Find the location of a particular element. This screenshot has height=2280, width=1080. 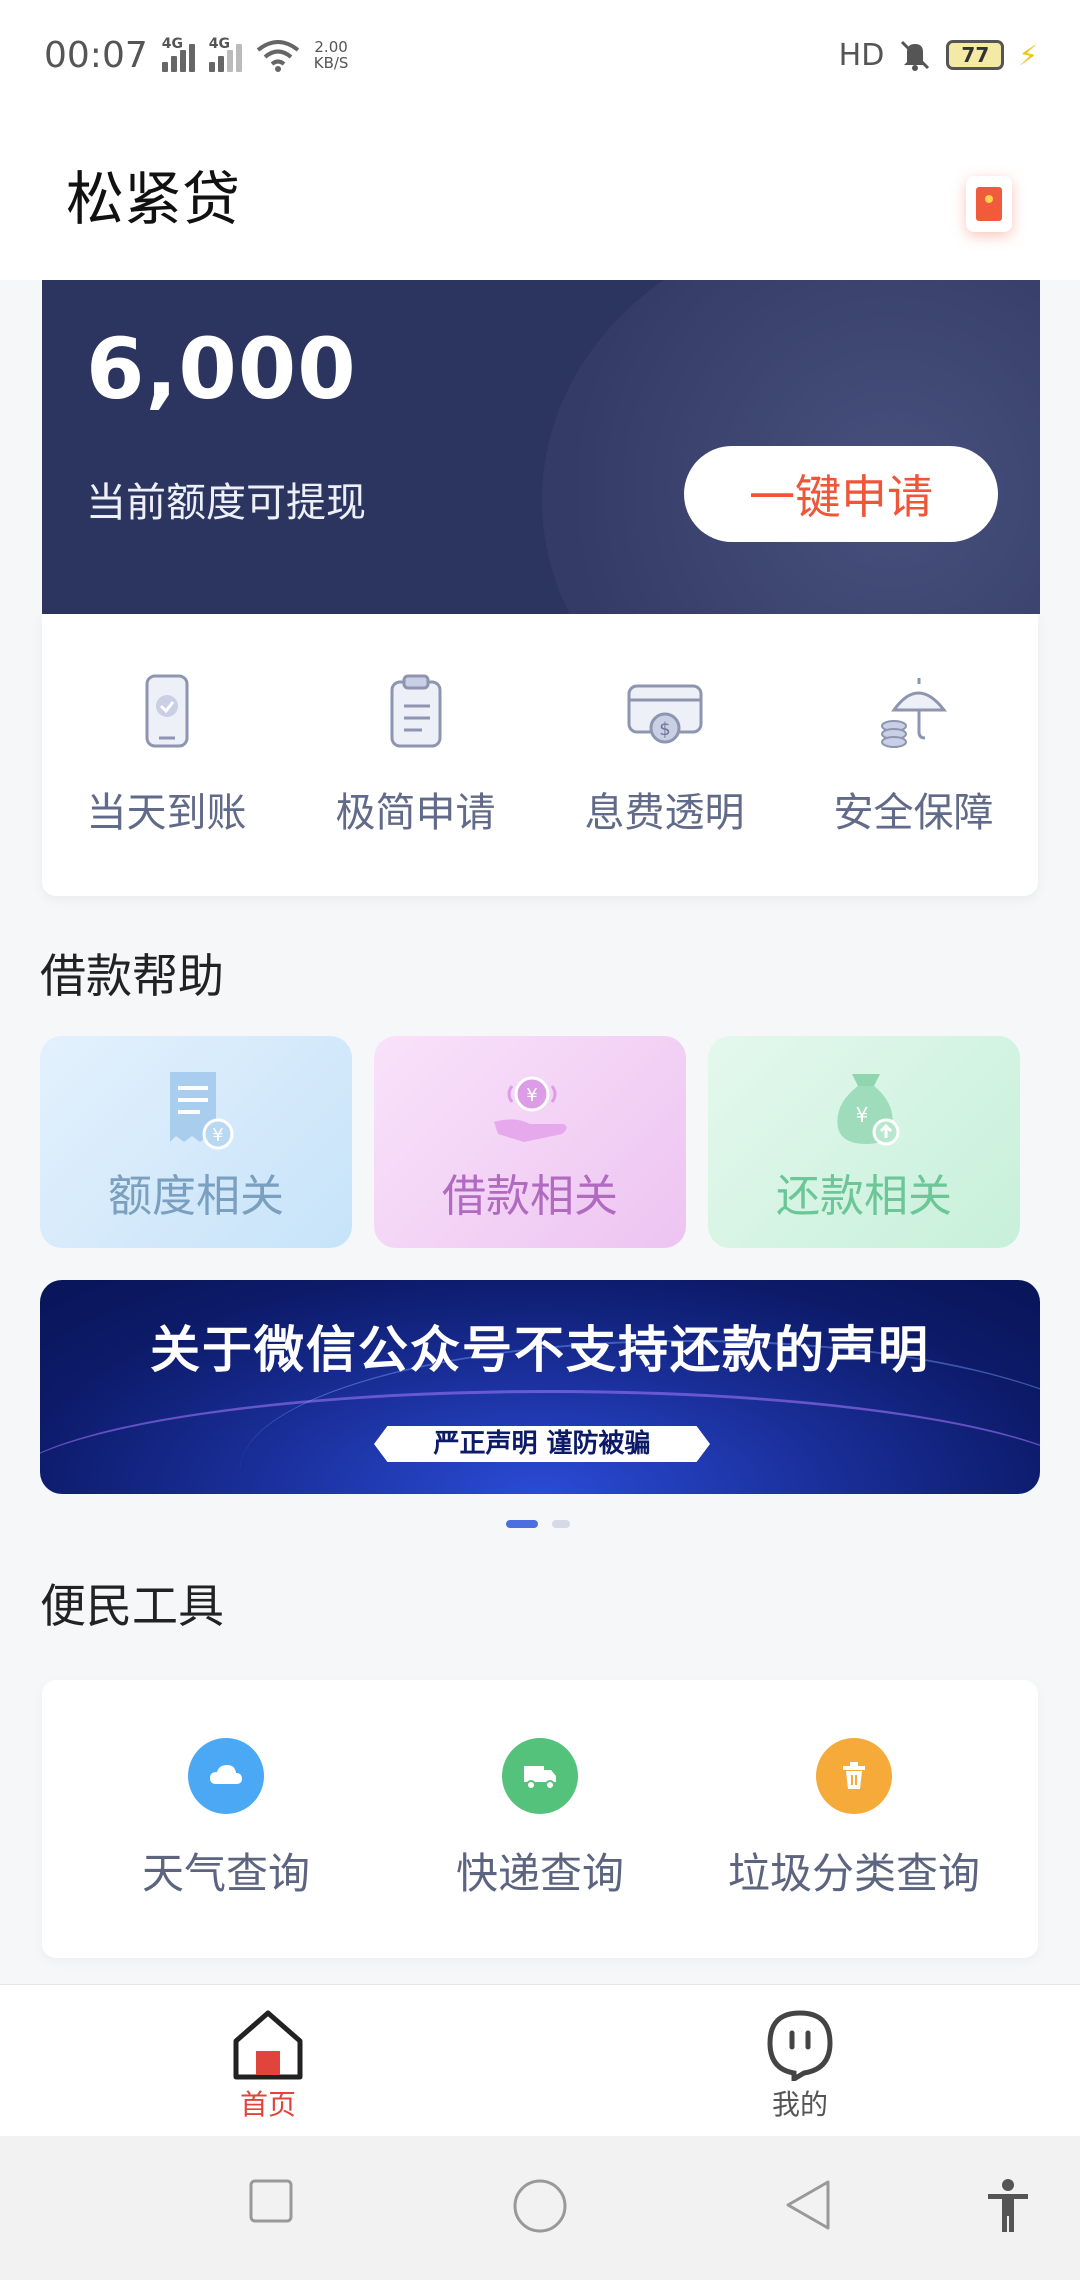

help-card-repay: ¥ 还款相关 is located at coordinates (864, 1142).